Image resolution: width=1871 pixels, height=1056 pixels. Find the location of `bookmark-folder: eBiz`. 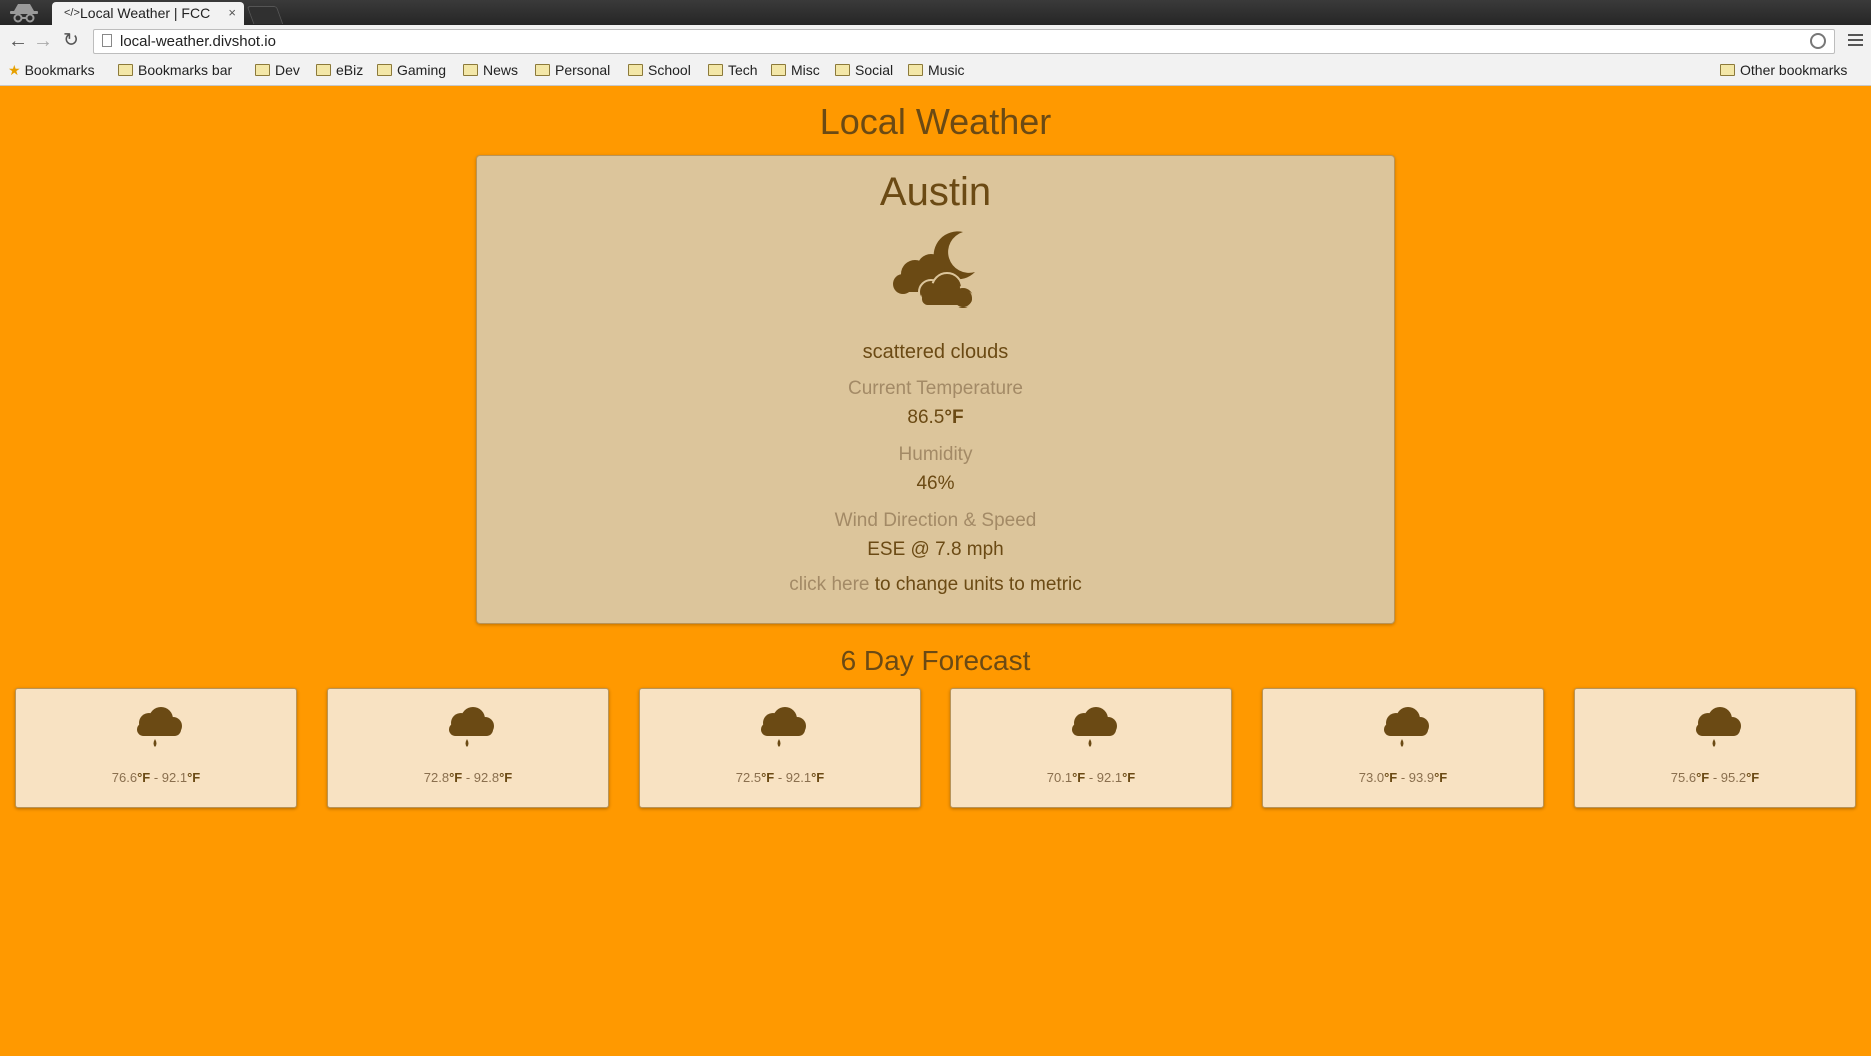

bookmark-folder: eBiz is located at coordinates (339, 70).